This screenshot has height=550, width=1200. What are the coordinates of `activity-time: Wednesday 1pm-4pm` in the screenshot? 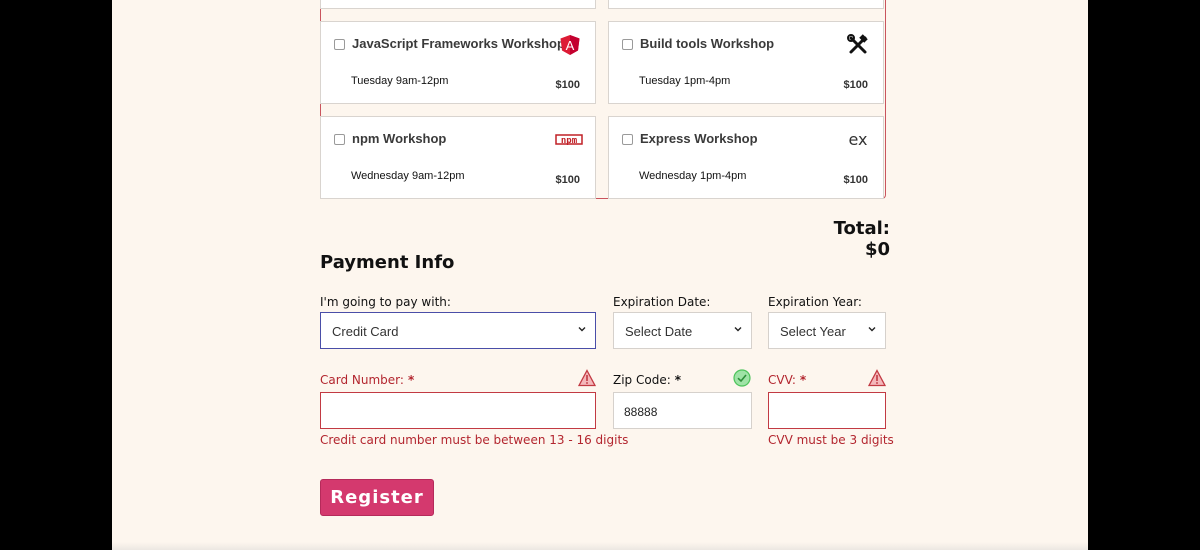 It's located at (693, 176).